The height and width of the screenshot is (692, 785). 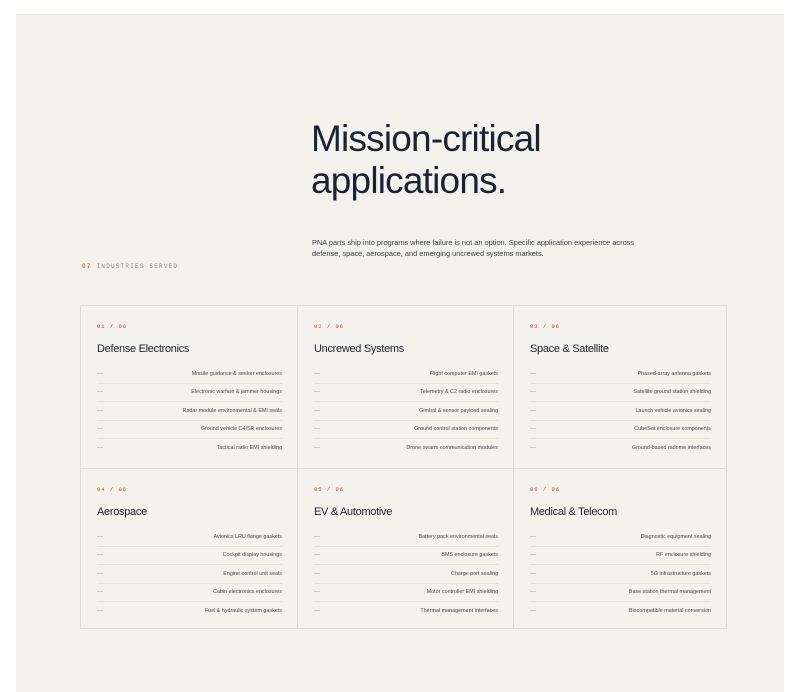 What do you see at coordinates (574, 512) in the screenshot?
I see `card-title: Medical & Telecom` at bounding box center [574, 512].